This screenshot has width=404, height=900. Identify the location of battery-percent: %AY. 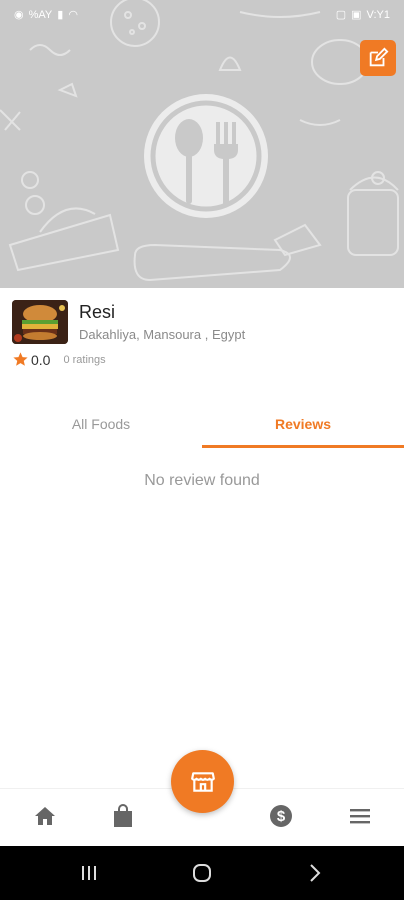
(40, 15).